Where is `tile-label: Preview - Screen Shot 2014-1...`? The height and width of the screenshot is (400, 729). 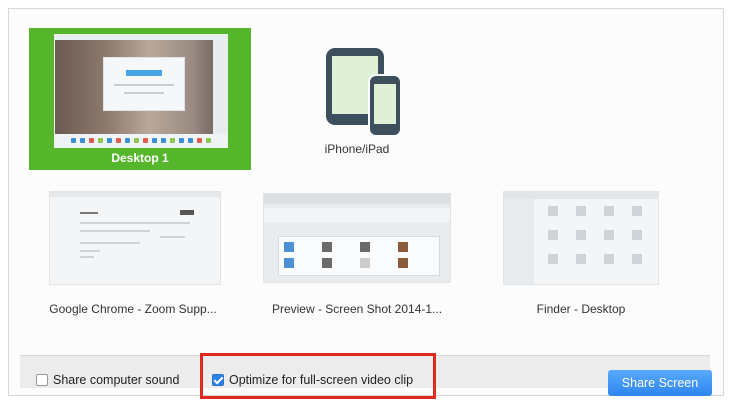 tile-label: Preview - Screen Shot 2014-1... is located at coordinates (357, 309).